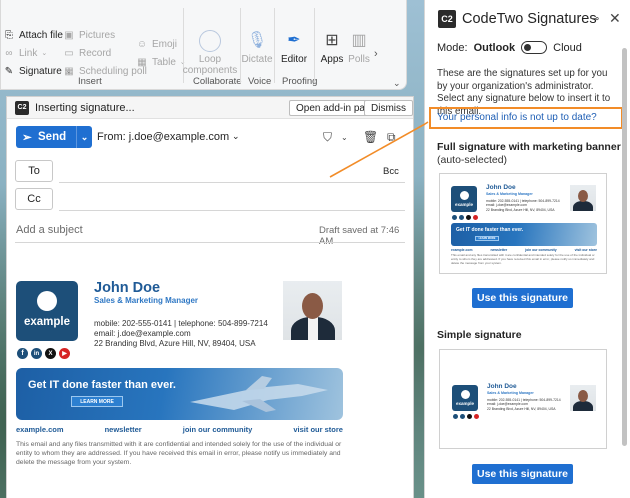  What do you see at coordinates (447, 19) in the screenshot?
I see `codetwo-logo-icon: C2` at bounding box center [447, 19].